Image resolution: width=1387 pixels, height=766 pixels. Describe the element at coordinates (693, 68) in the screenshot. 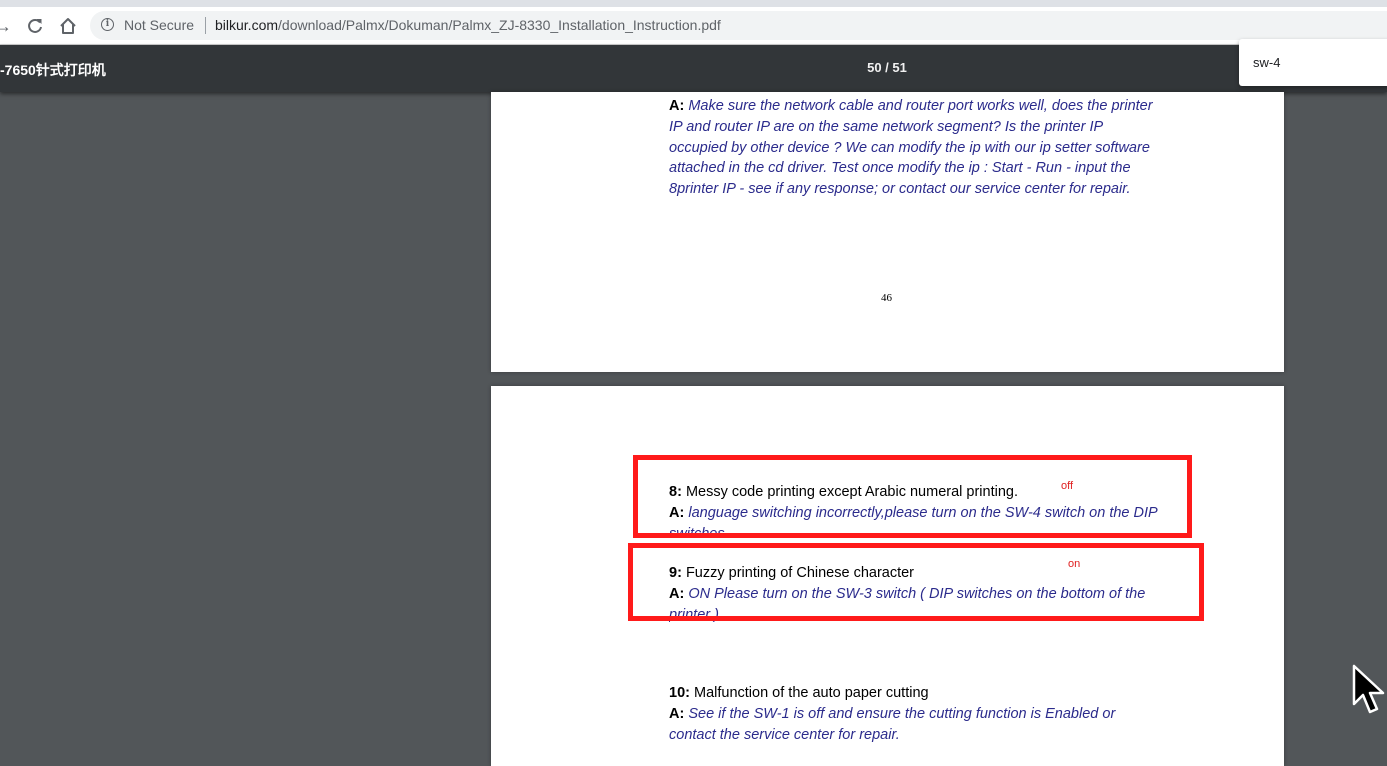

I see `pdf-toolbar: -7650针式打印机 50 / 51` at that location.